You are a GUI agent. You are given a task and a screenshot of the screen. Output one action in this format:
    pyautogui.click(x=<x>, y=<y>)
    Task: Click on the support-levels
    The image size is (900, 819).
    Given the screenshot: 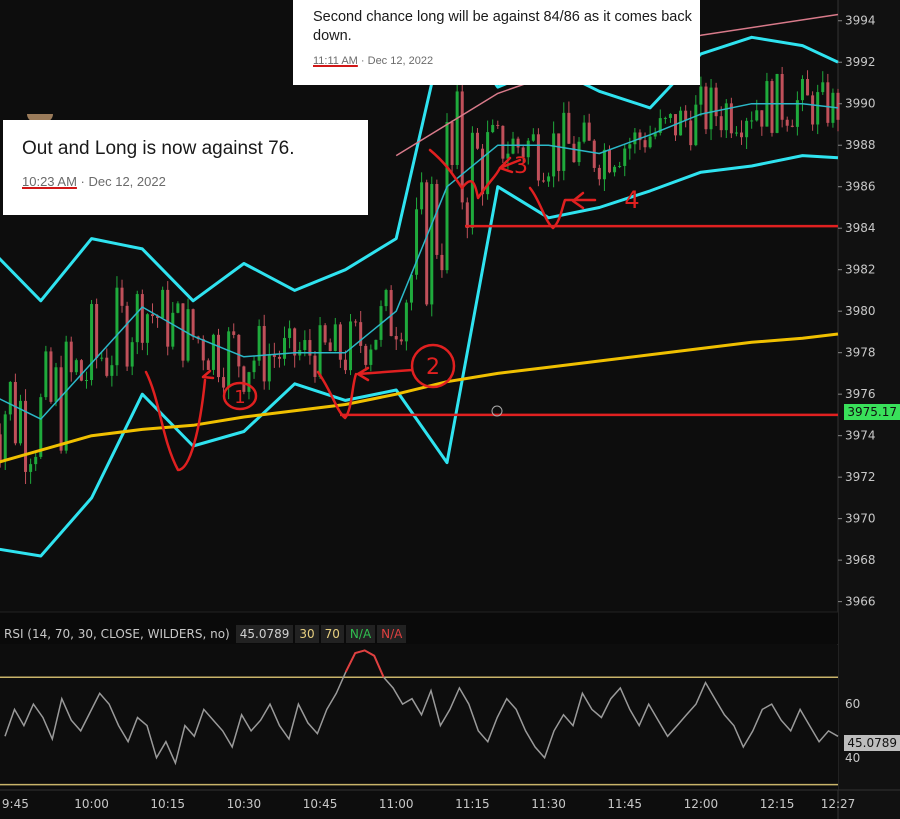 What is the action you would take?
    pyautogui.click(x=589, y=320)
    